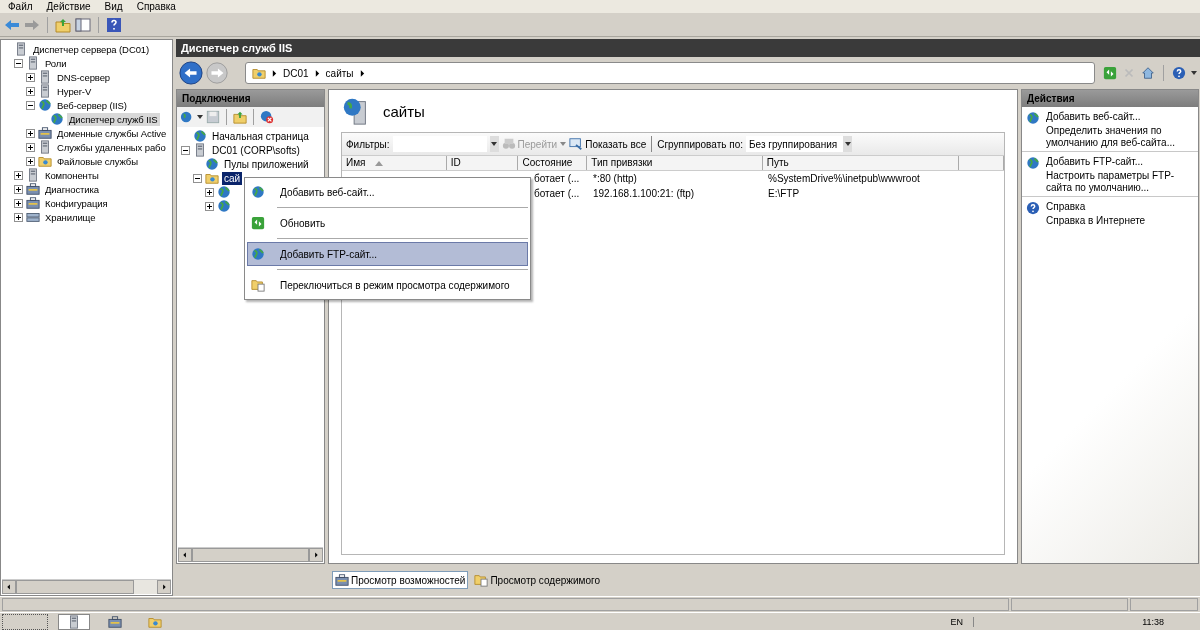 The width and height of the screenshot is (1200, 630). I want to click on back-button, so click(191, 73).